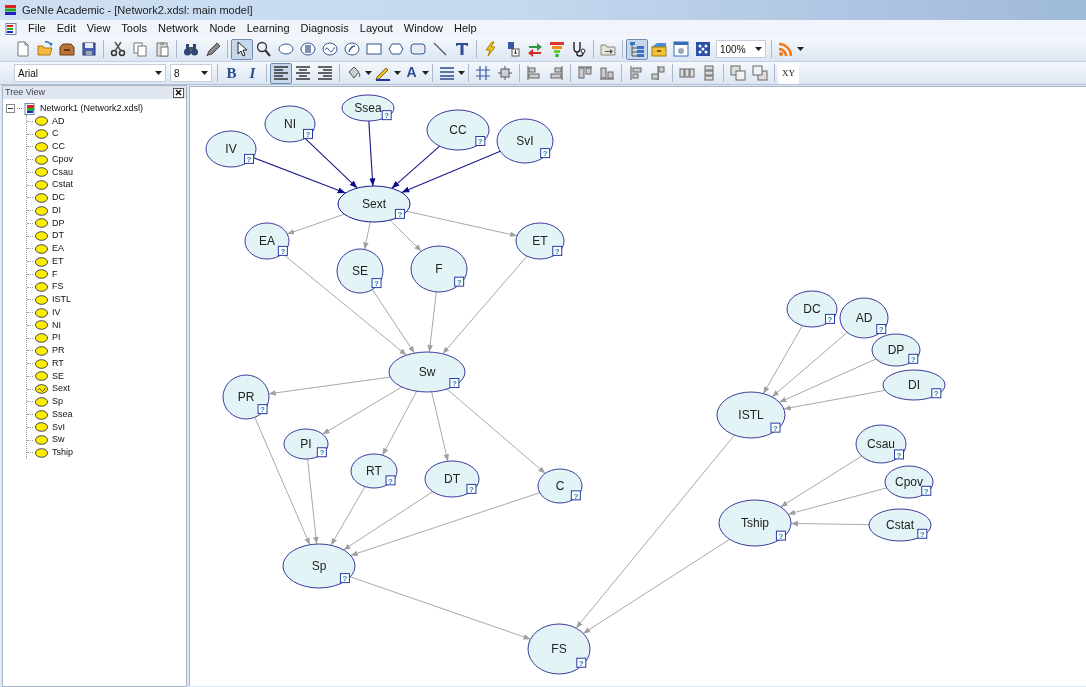 This screenshot has height=687, width=1086. What do you see at coordinates (58, 351) in the screenshot?
I see `tree-item: PR` at bounding box center [58, 351].